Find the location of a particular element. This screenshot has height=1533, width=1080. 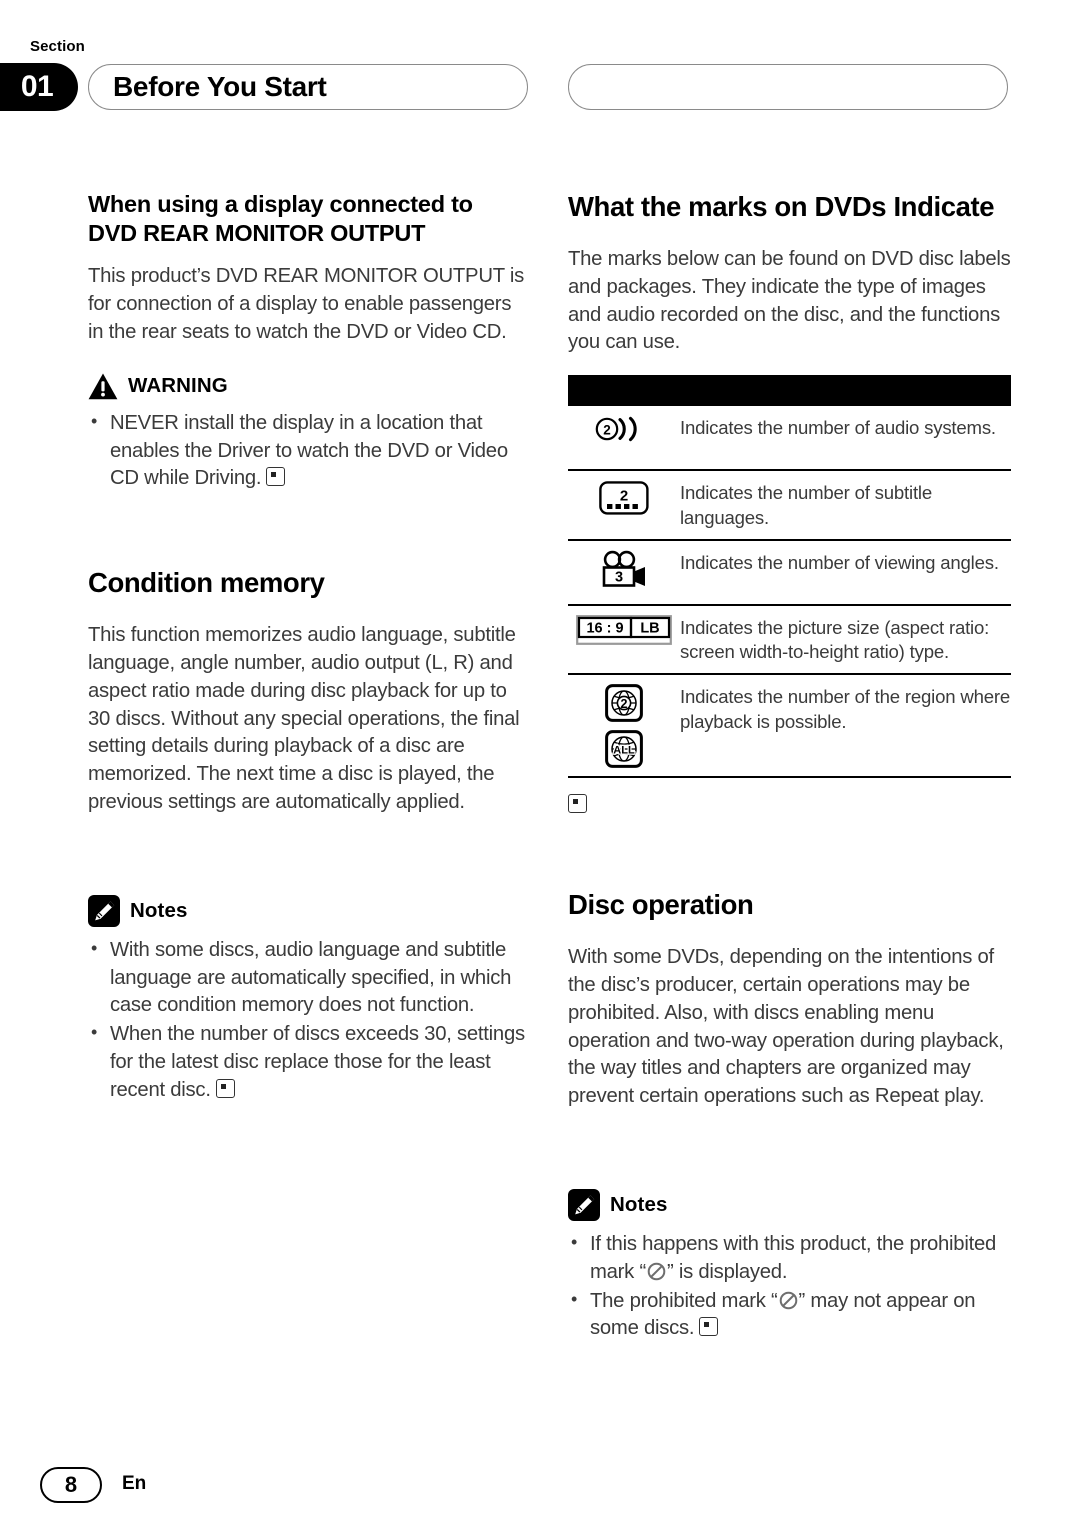

dvd-marks-table-header-bar is located at coordinates (789, 391).